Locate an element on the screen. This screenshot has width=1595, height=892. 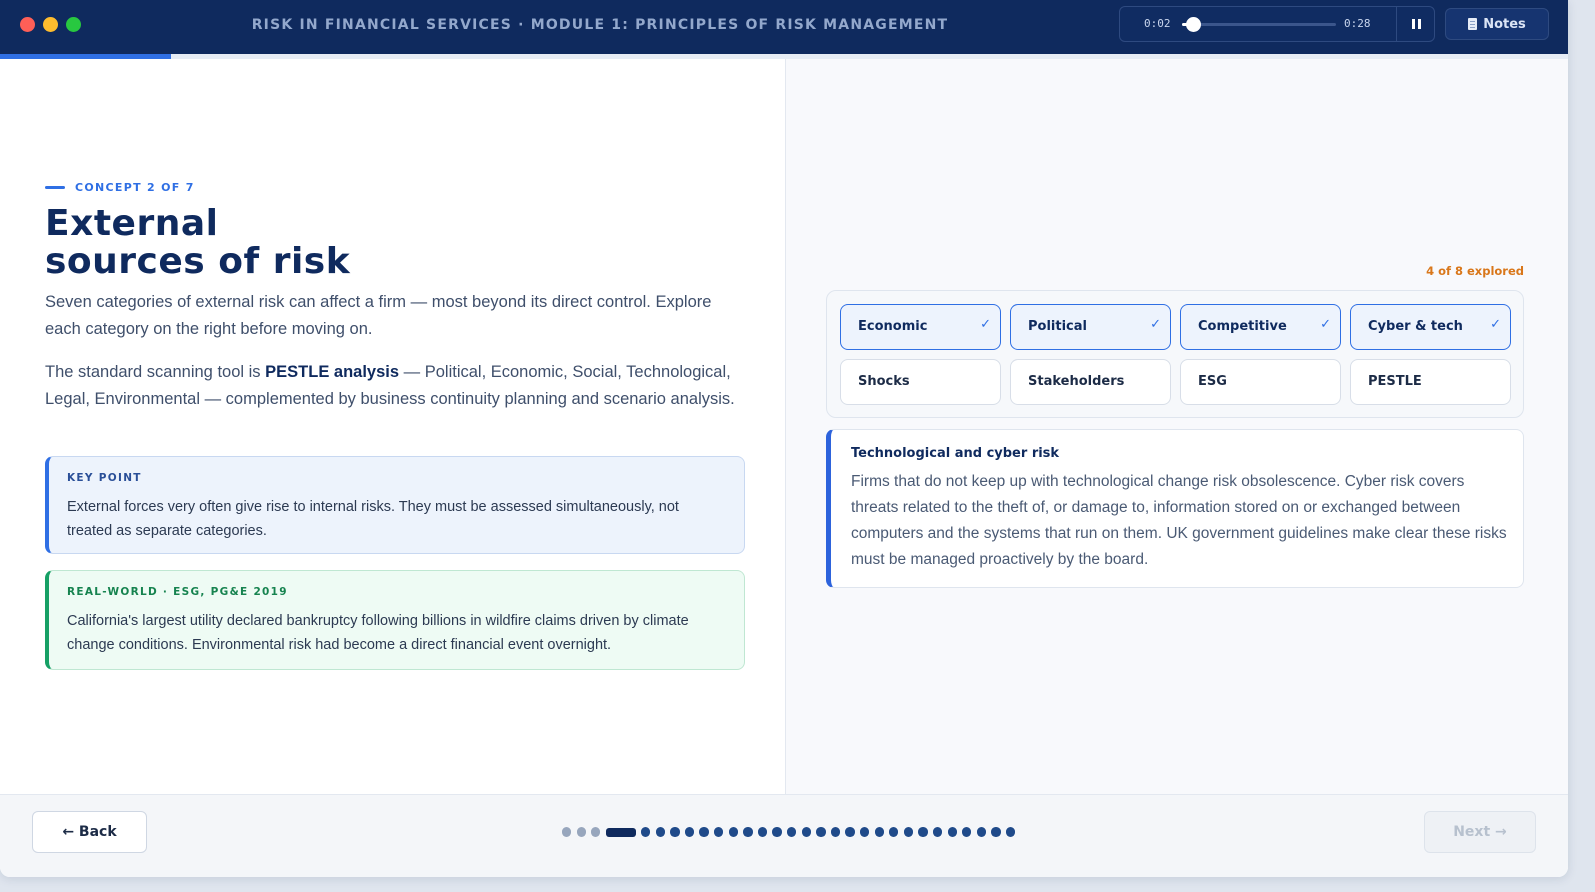
category-chip-competitive: Competitive ✓ is located at coordinates (1260, 327).